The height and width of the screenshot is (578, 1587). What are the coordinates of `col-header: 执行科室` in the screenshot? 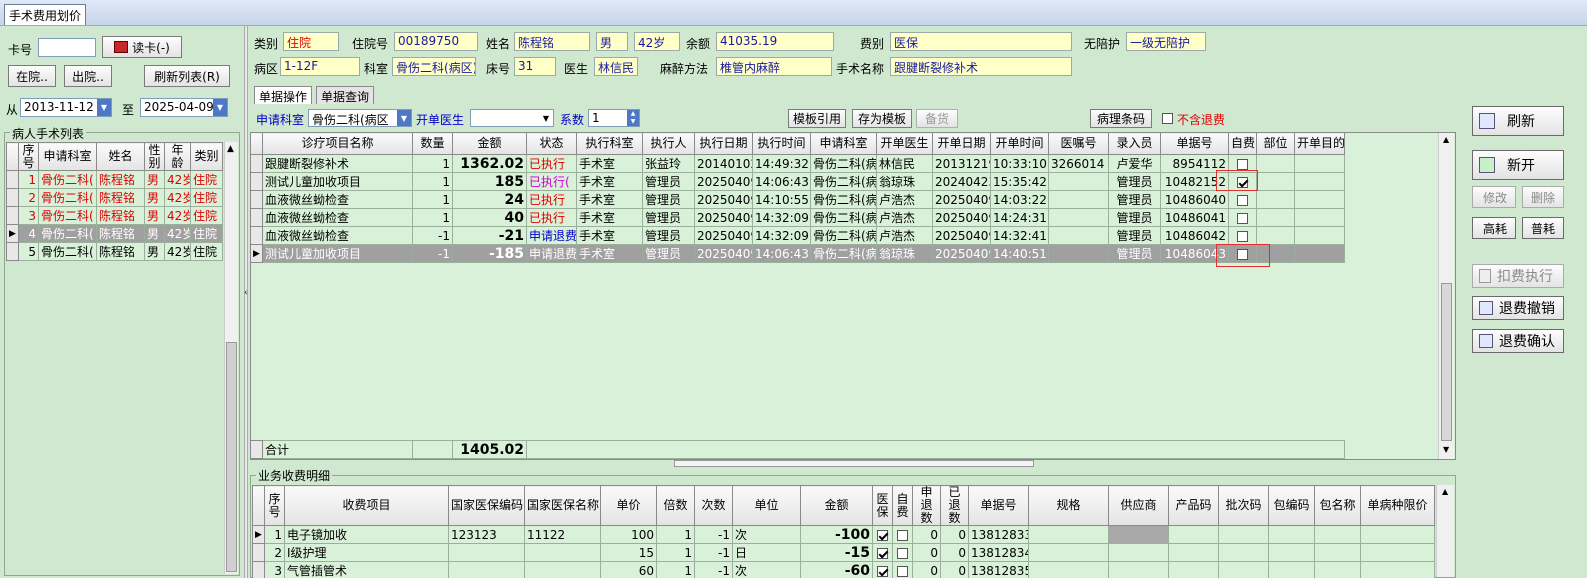 It's located at (609, 143).